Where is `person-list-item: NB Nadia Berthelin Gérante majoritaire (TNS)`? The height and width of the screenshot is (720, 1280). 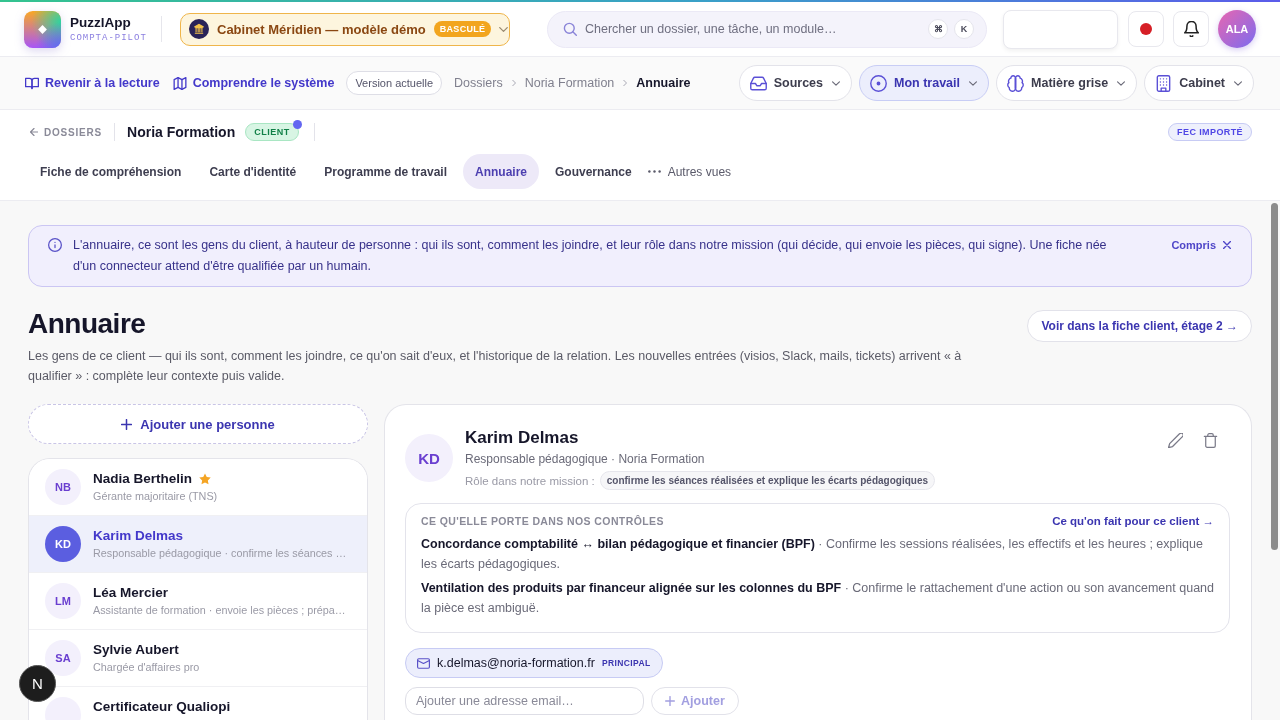
person-list-item: NB Nadia Berthelin Gérante majoritaire (TNS) is located at coordinates (198, 487).